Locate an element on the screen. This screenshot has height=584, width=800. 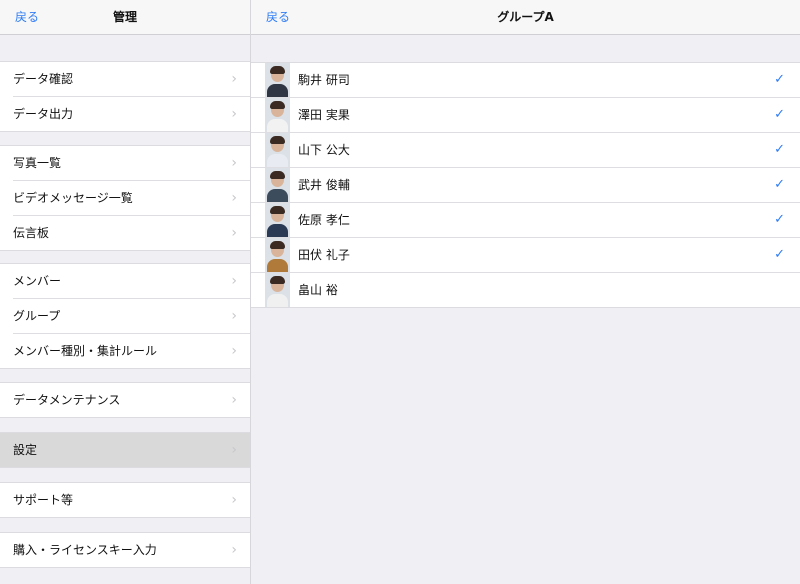
member-row: 駒井 研司 ✓ is located at coordinates (525, 80).